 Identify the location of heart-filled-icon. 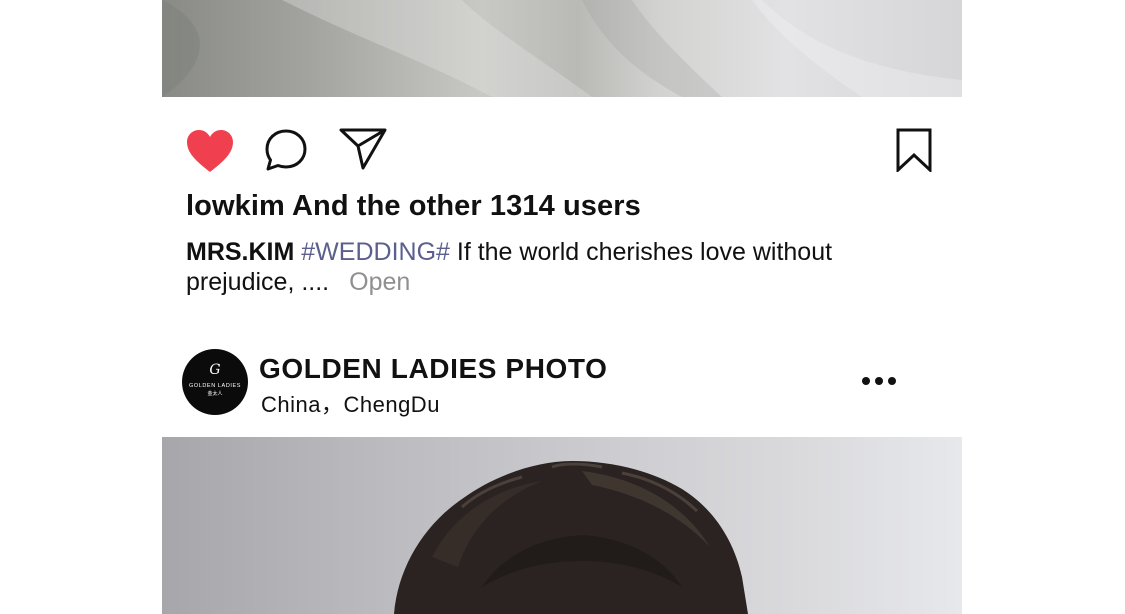
(210, 151).